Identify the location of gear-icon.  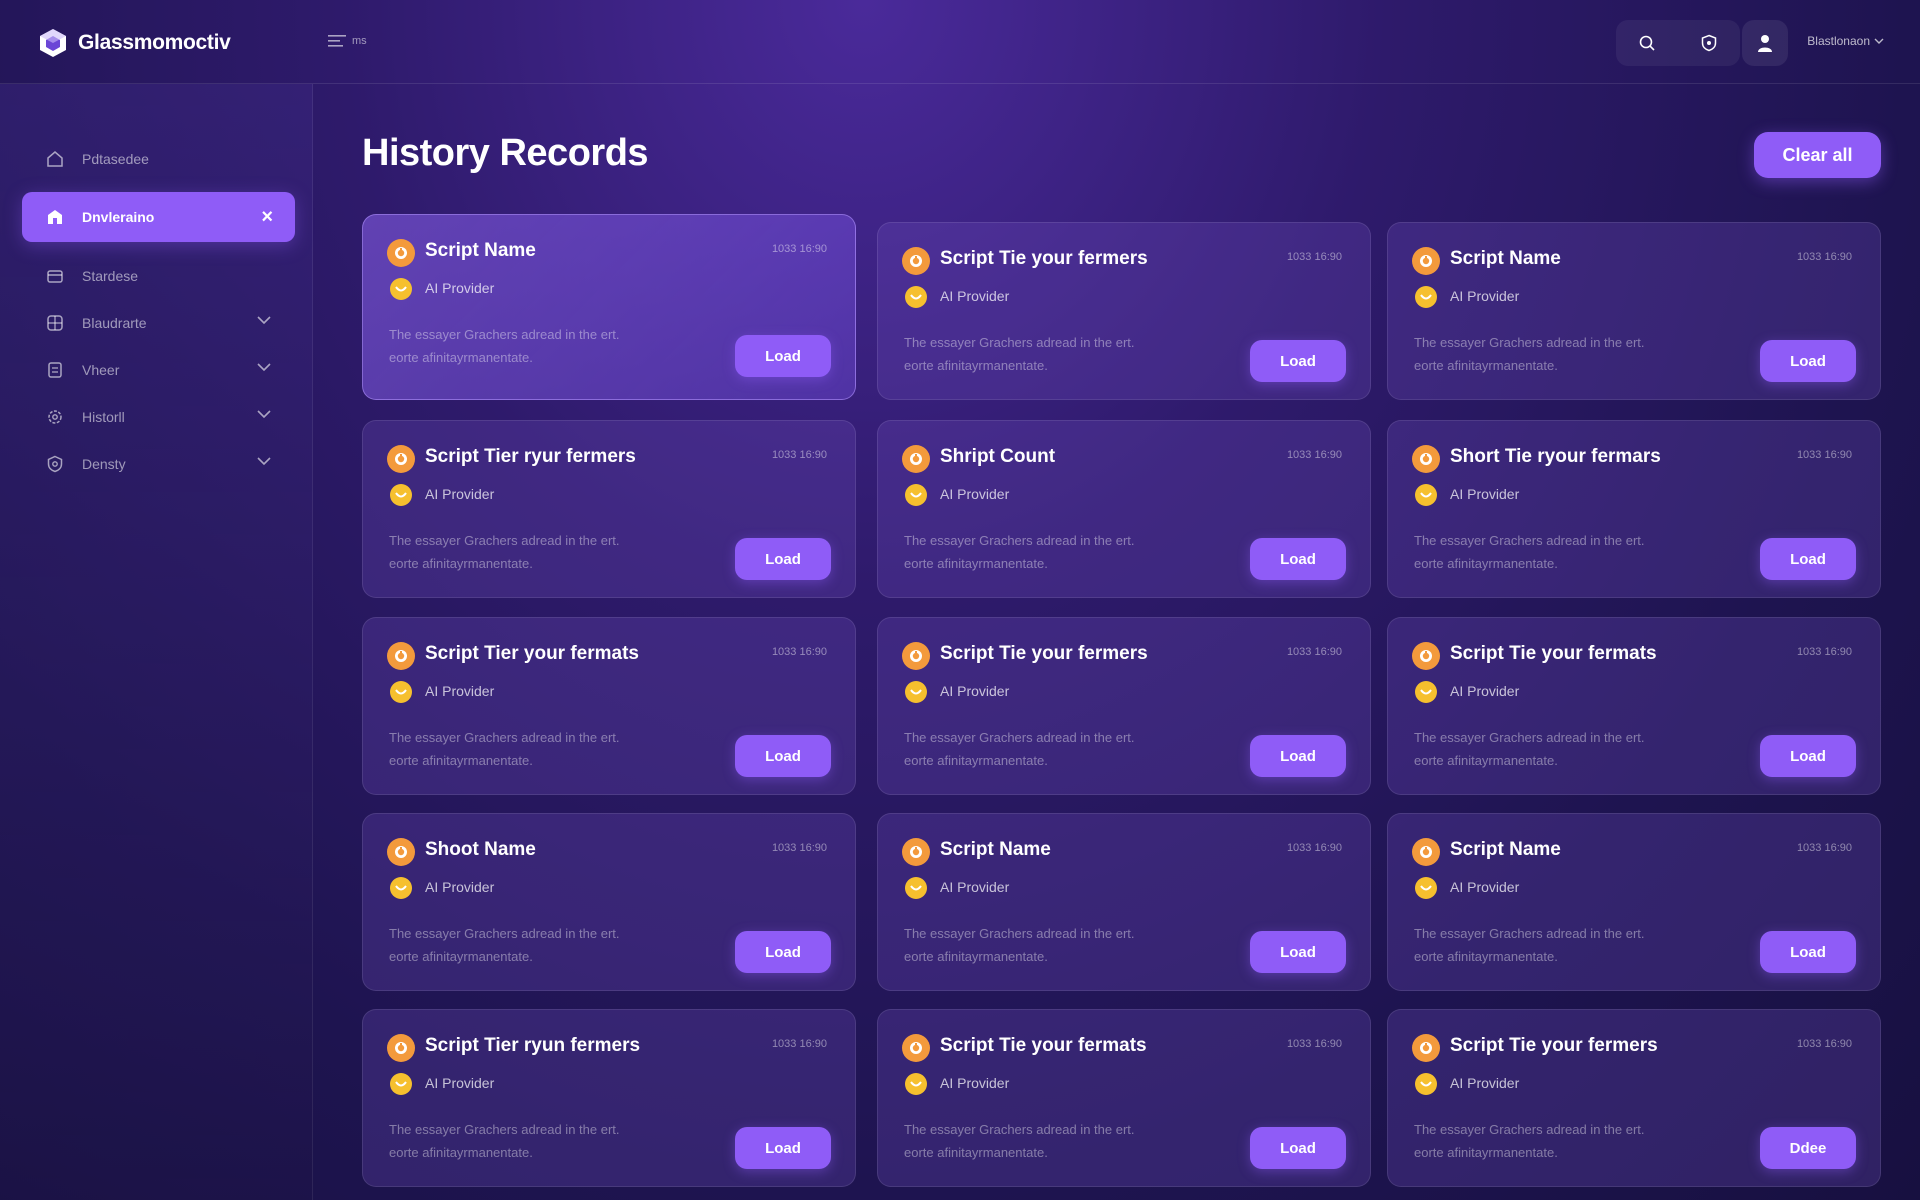
(55, 417).